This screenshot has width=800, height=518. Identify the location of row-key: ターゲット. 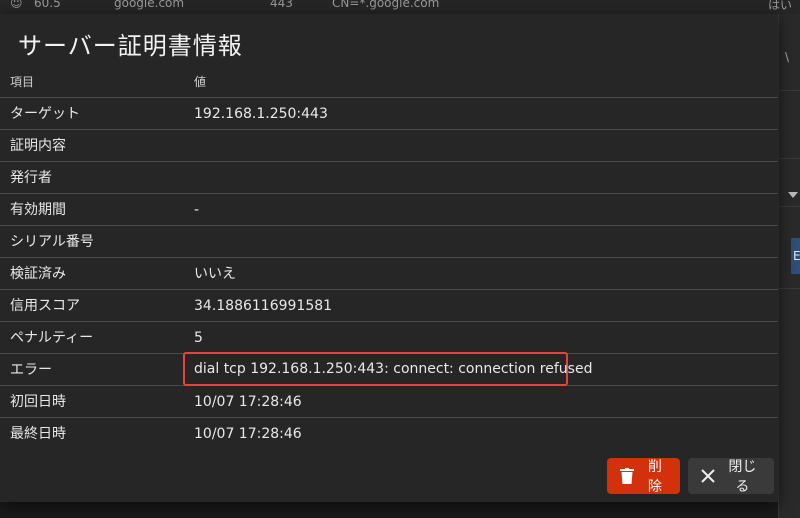
(45, 114).